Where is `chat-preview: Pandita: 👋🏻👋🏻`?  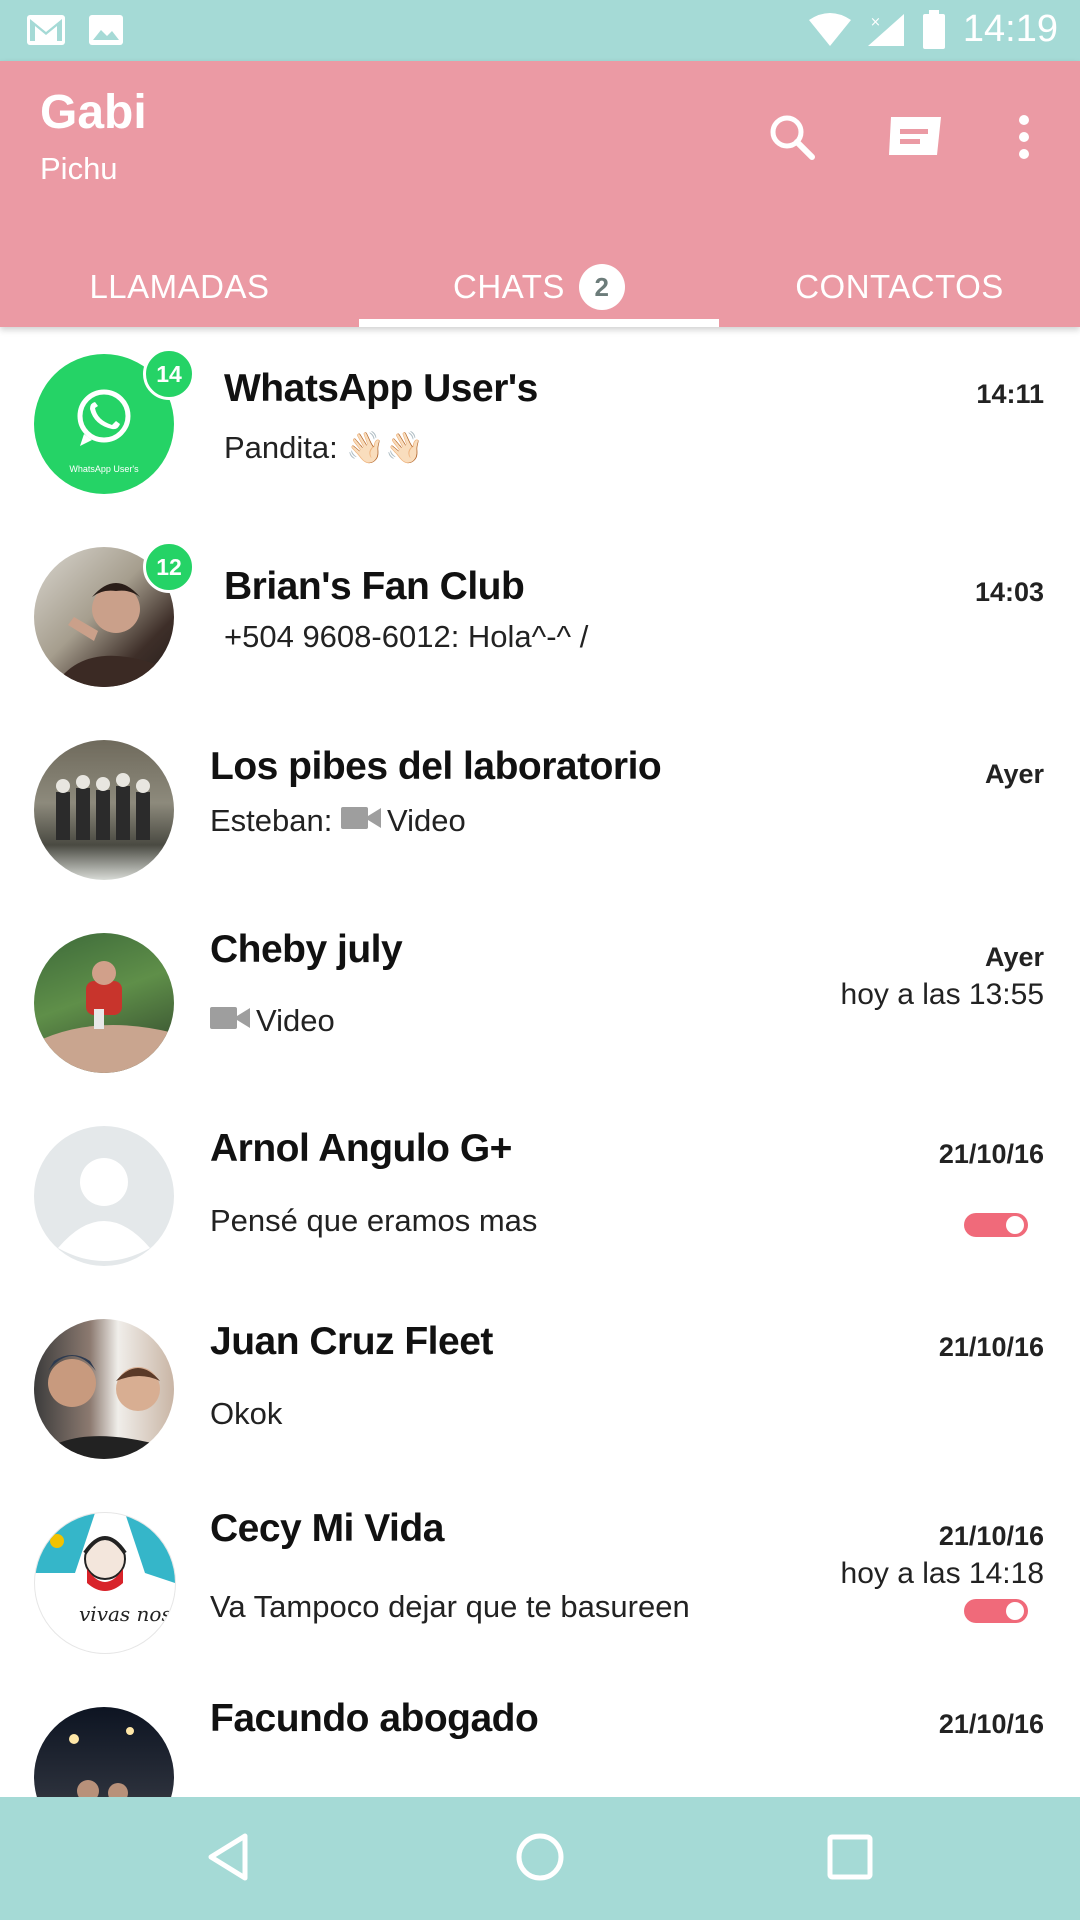 chat-preview: Pandita: 👋🏻👋🏻 is located at coordinates (324, 447).